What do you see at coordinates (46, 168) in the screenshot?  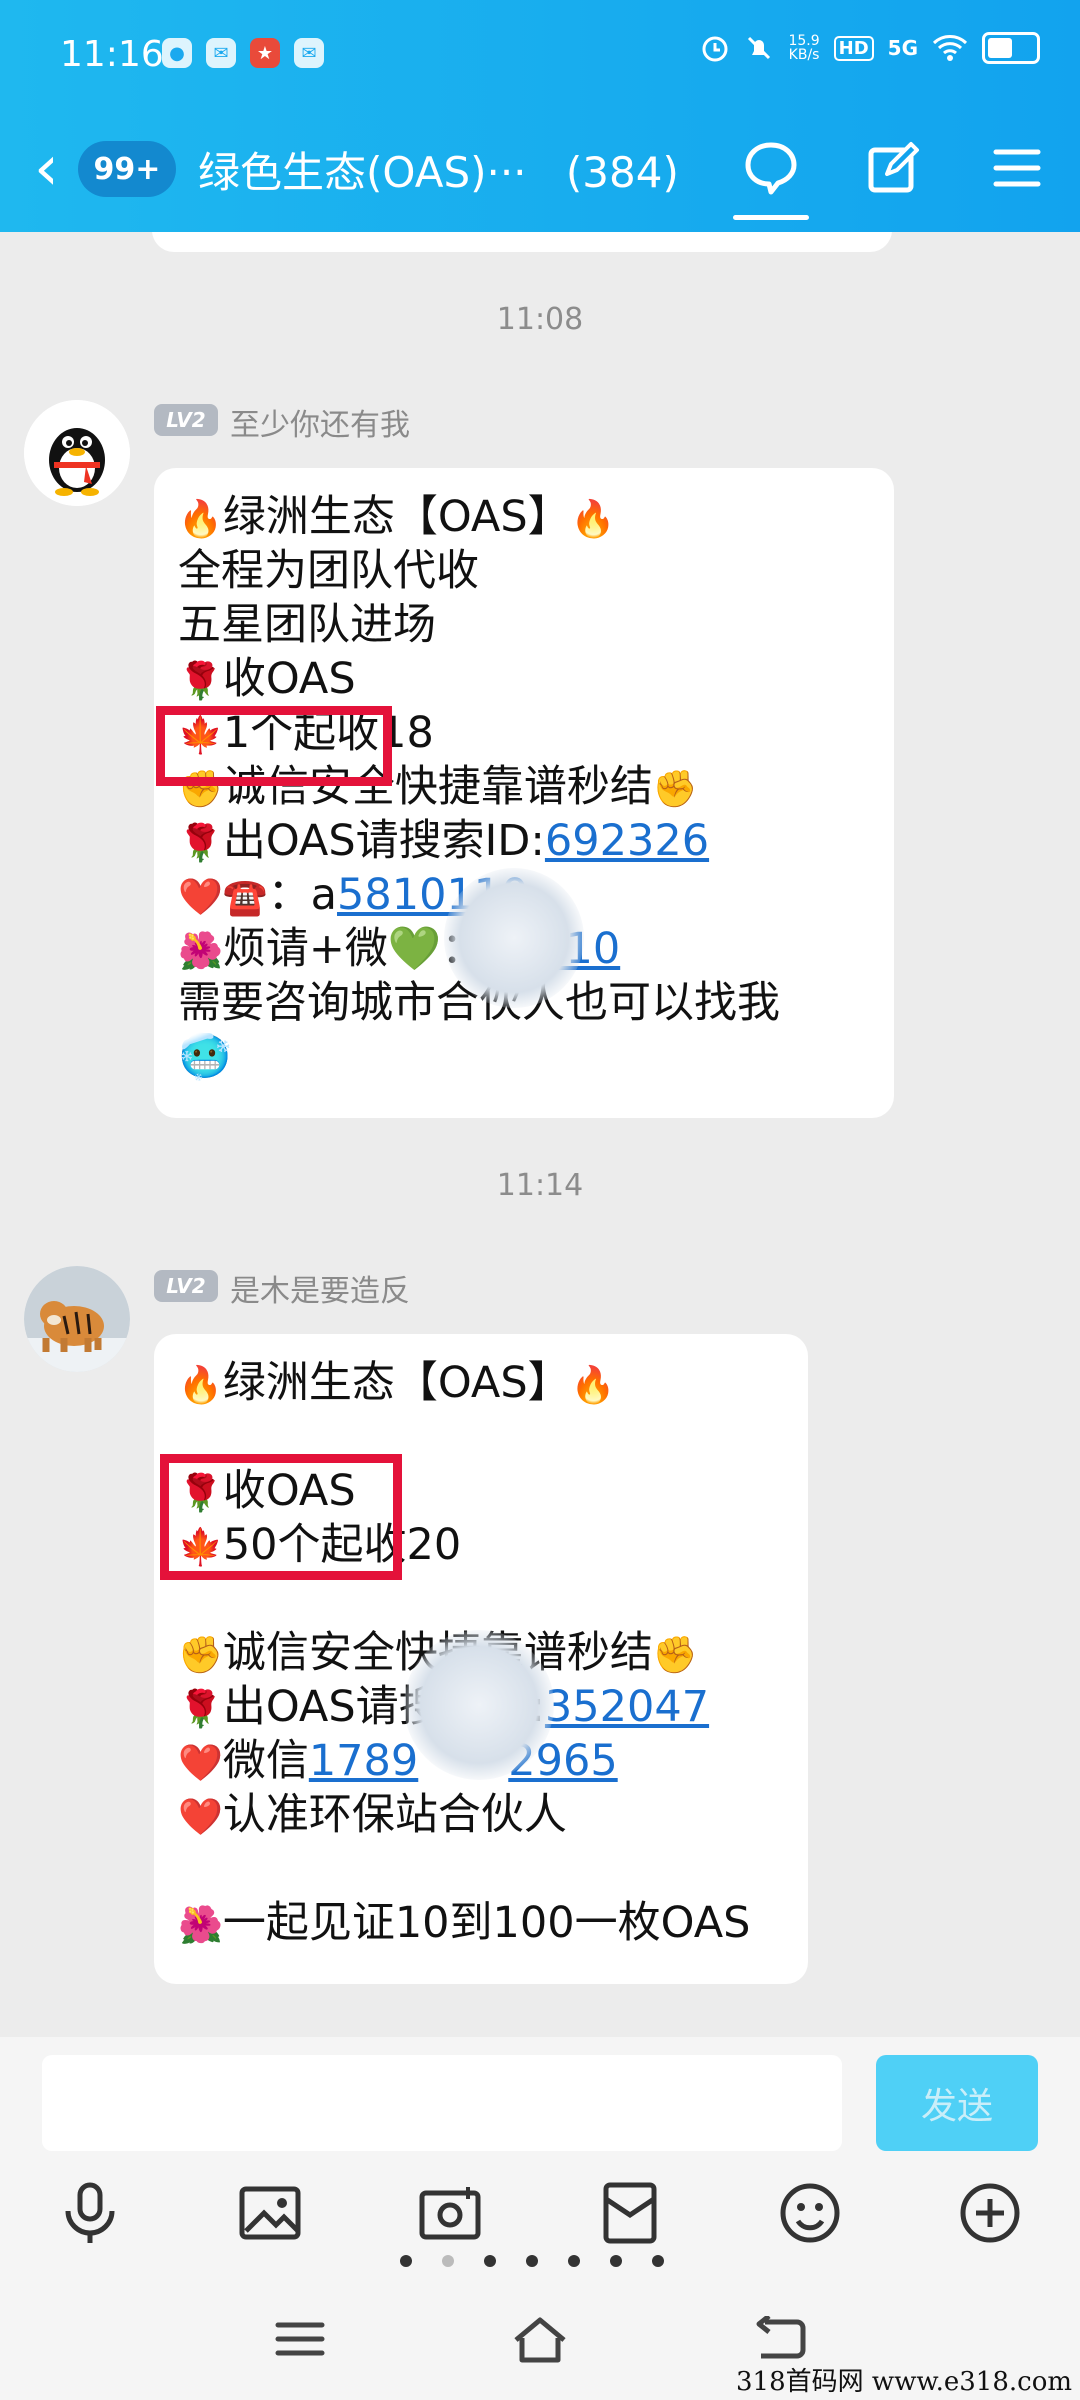 I see `back-icon: ‹` at bounding box center [46, 168].